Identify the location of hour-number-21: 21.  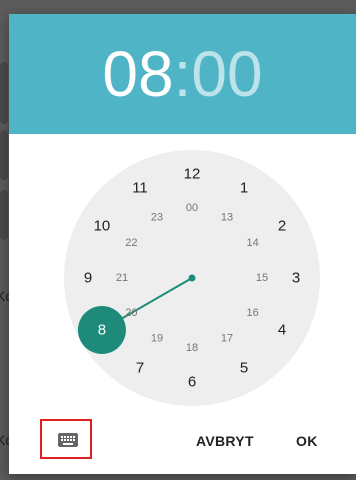
(122, 278).